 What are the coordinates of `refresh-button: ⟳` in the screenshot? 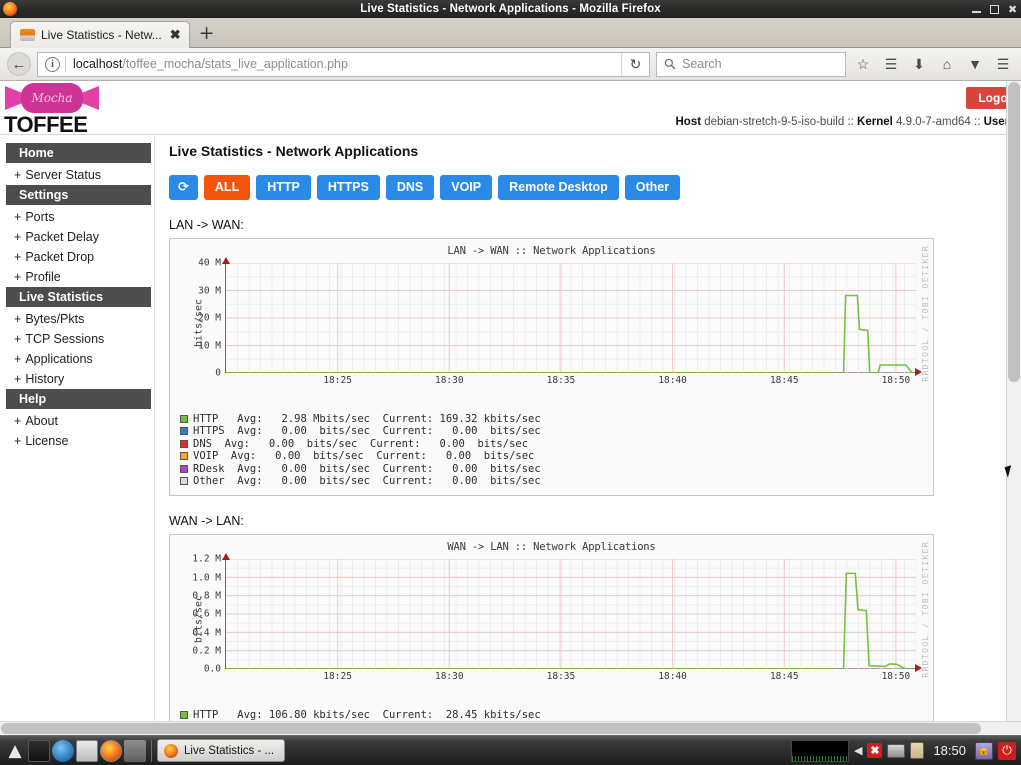 It's located at (183, 187).